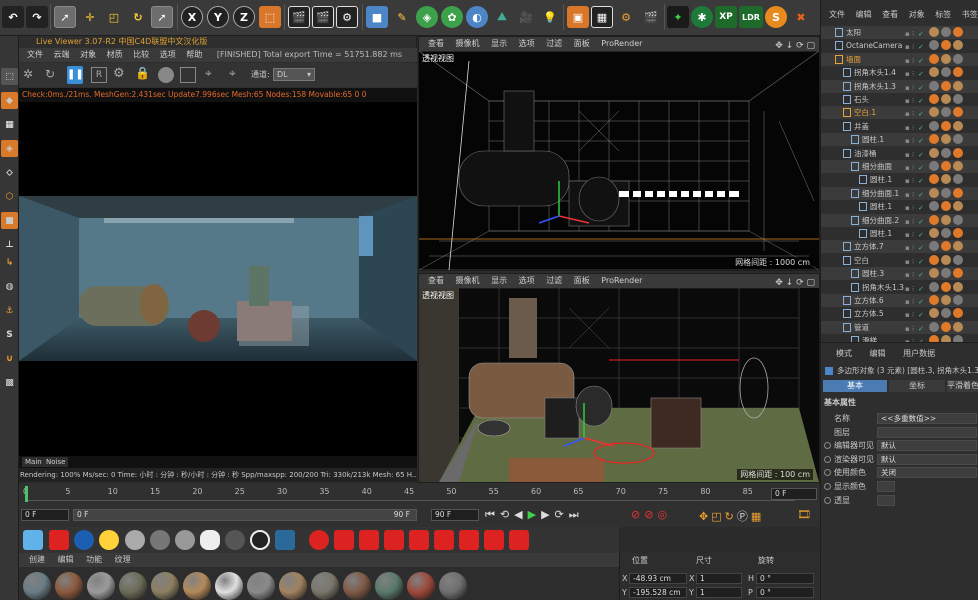  I want to click on vp1-menu-display: 显示, so click(499, 43).